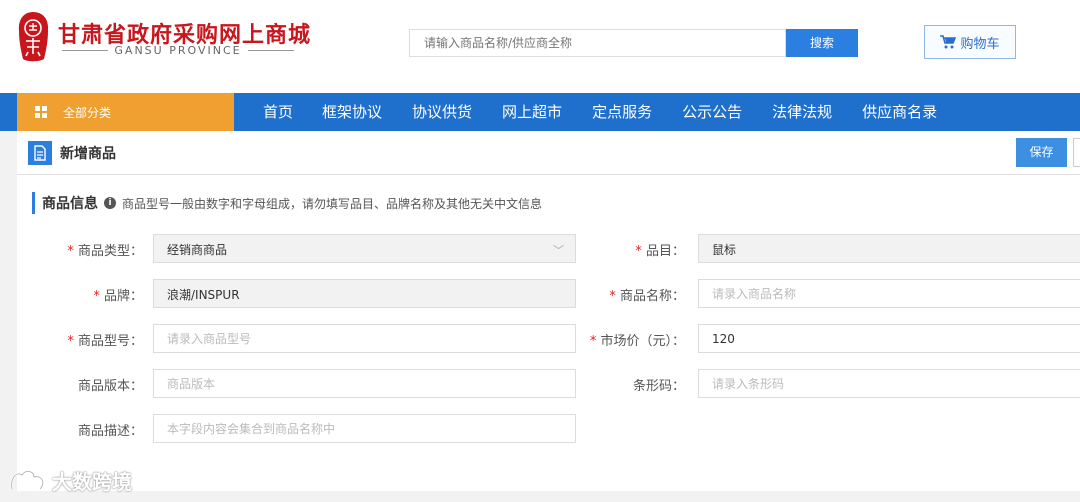 This screenshot has width=1080, height=502. Describe the element at coordinates (442, 112) in the screenshot. I see `nav-item-agreement-supply: 协议供货` at that location.